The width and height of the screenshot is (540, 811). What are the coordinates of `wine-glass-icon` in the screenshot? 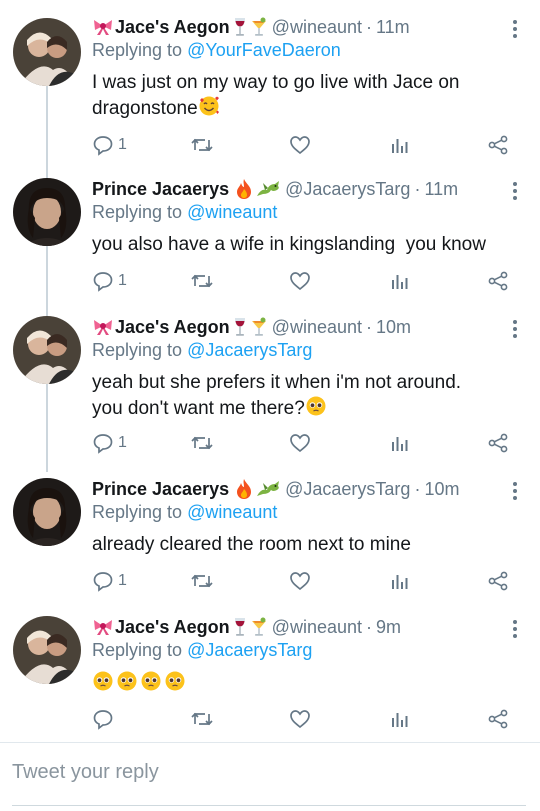 It's located at (240, 27).